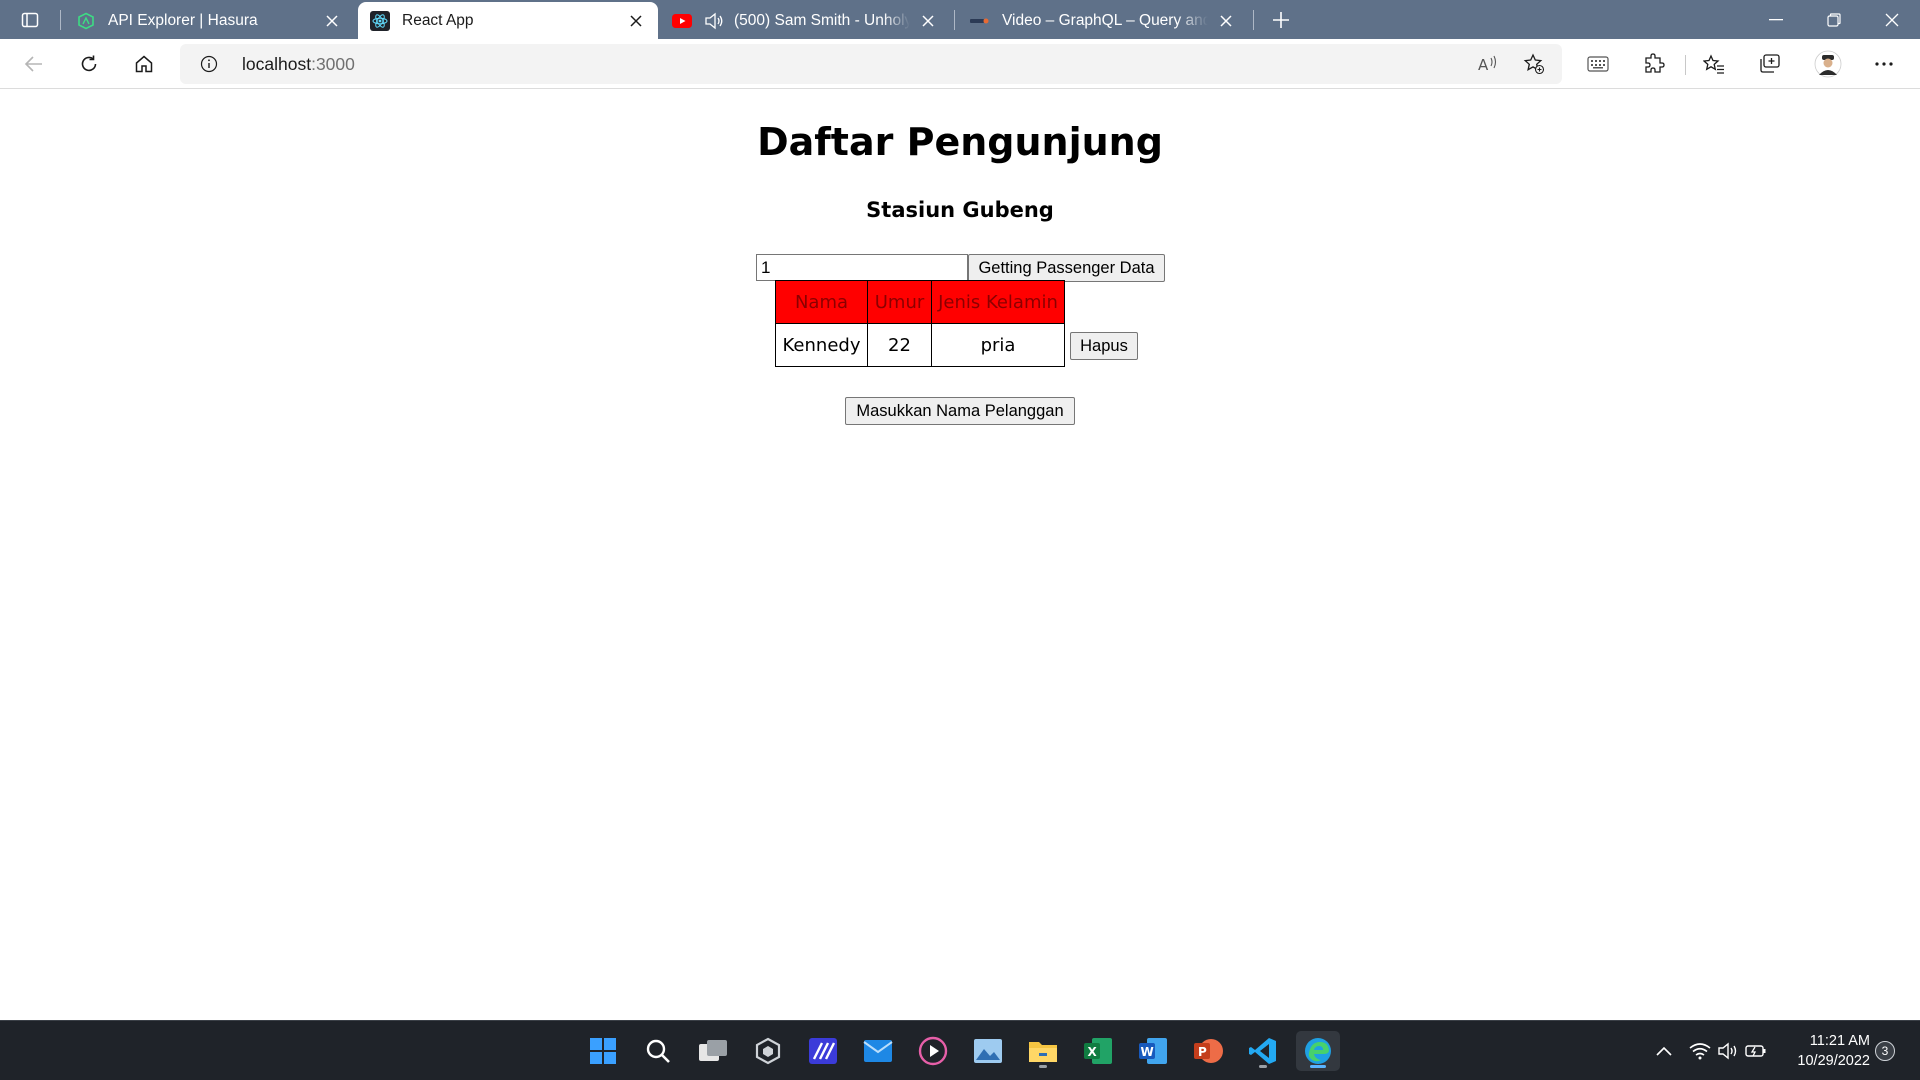  I want to click on volume-icon, so click(1728, 1051).